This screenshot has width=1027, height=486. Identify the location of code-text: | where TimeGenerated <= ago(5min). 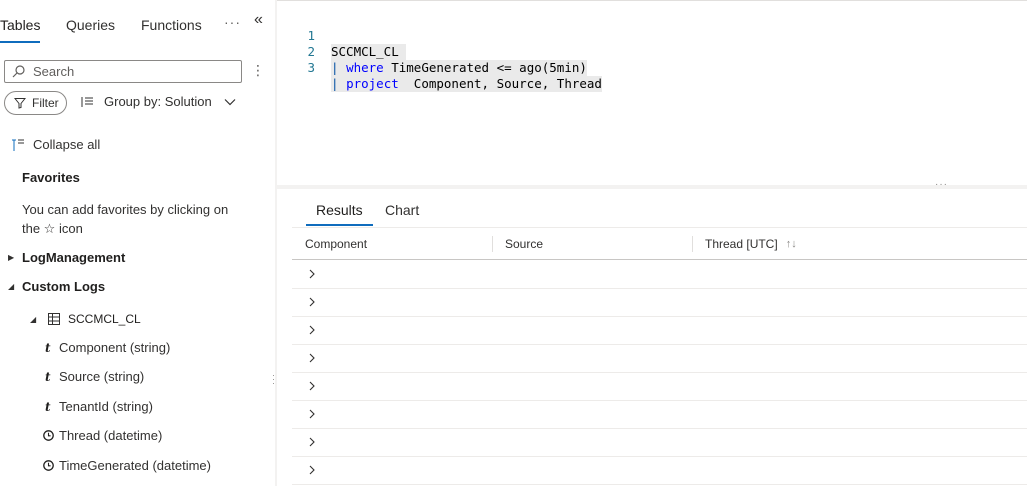
(459, 68).